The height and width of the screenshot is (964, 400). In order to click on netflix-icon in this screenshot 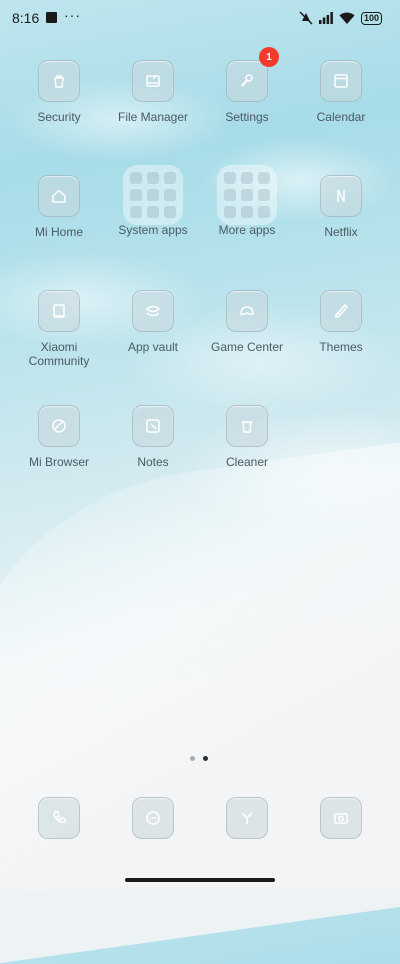, I will do `click(341, 196)`.